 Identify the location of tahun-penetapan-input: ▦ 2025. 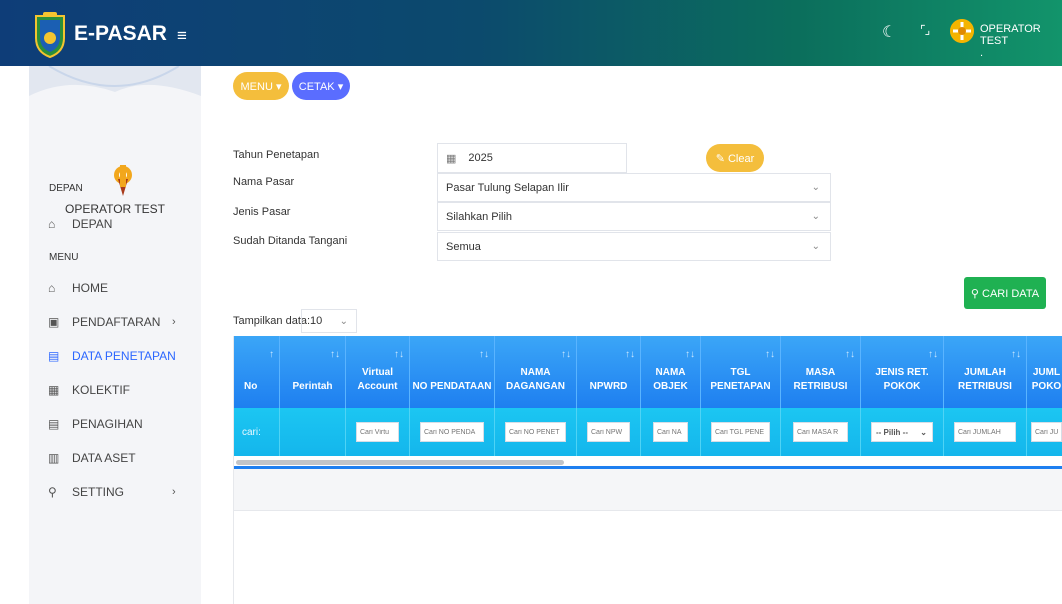
(532, 158).